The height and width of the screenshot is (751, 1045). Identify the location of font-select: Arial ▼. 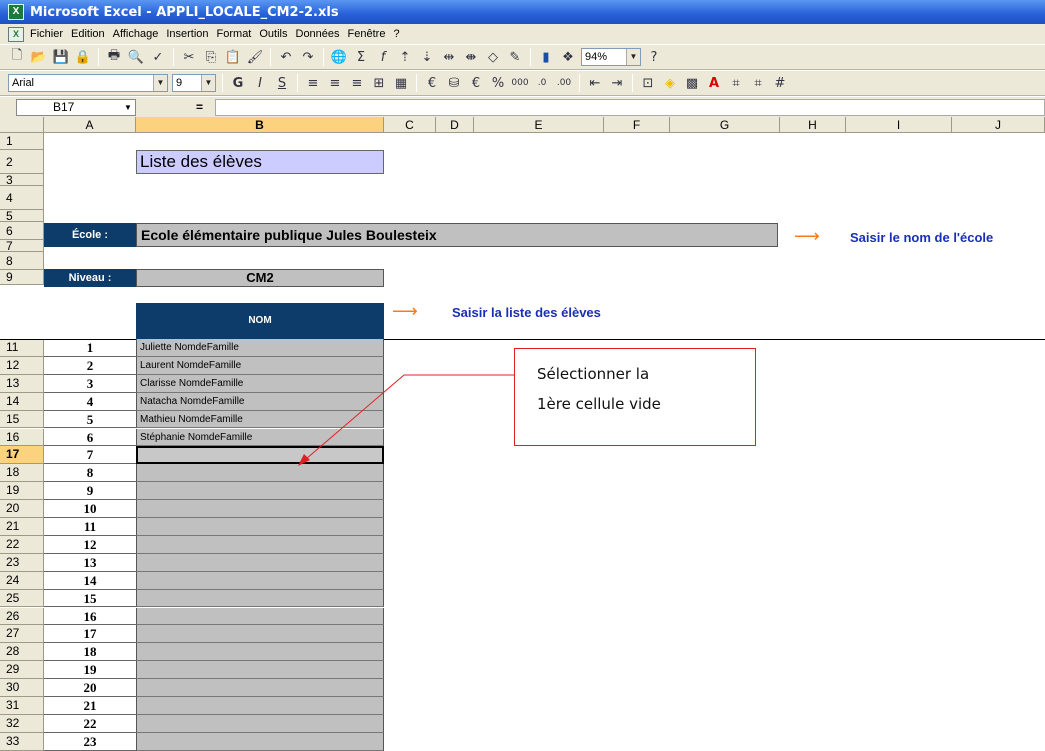
(88, 83).